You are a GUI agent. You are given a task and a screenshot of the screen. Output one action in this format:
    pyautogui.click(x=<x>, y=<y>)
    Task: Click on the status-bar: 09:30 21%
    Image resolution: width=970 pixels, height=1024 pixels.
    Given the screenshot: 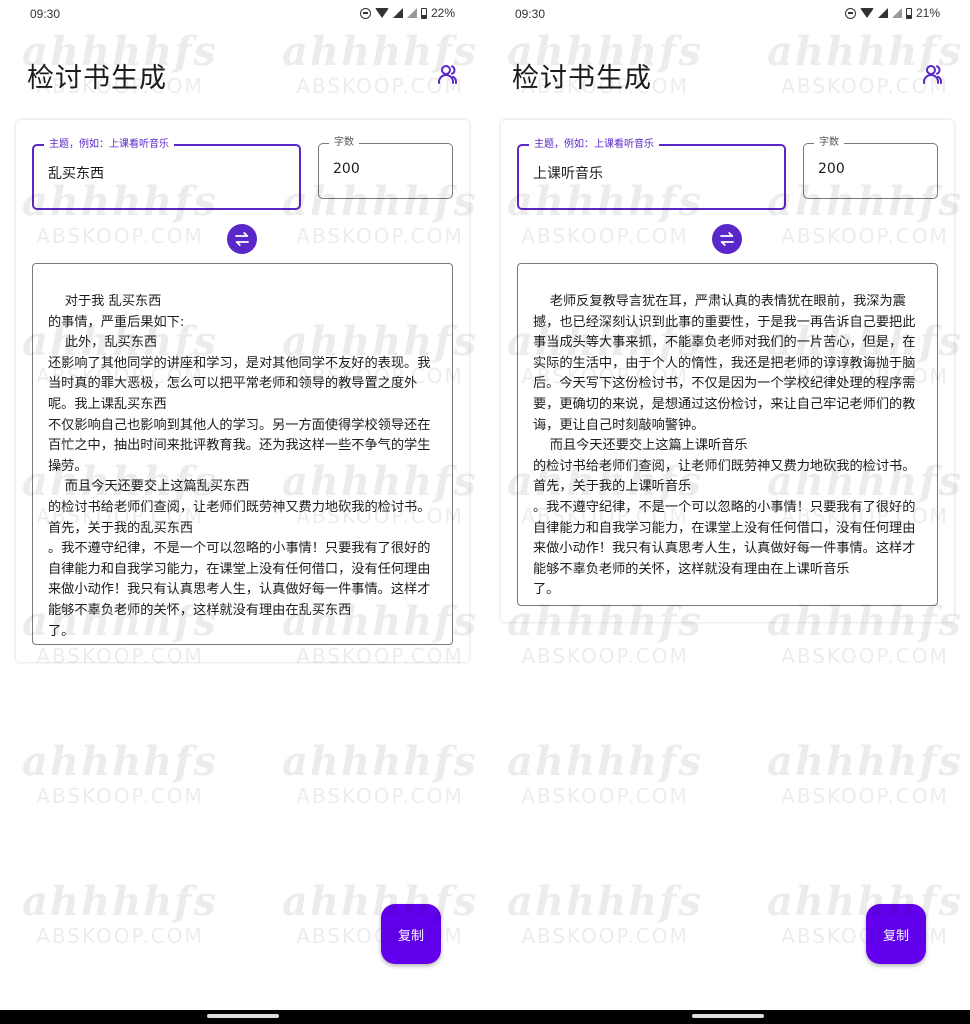 What is the action you would take?
    pyautogui.click(x=727, y=14)
    